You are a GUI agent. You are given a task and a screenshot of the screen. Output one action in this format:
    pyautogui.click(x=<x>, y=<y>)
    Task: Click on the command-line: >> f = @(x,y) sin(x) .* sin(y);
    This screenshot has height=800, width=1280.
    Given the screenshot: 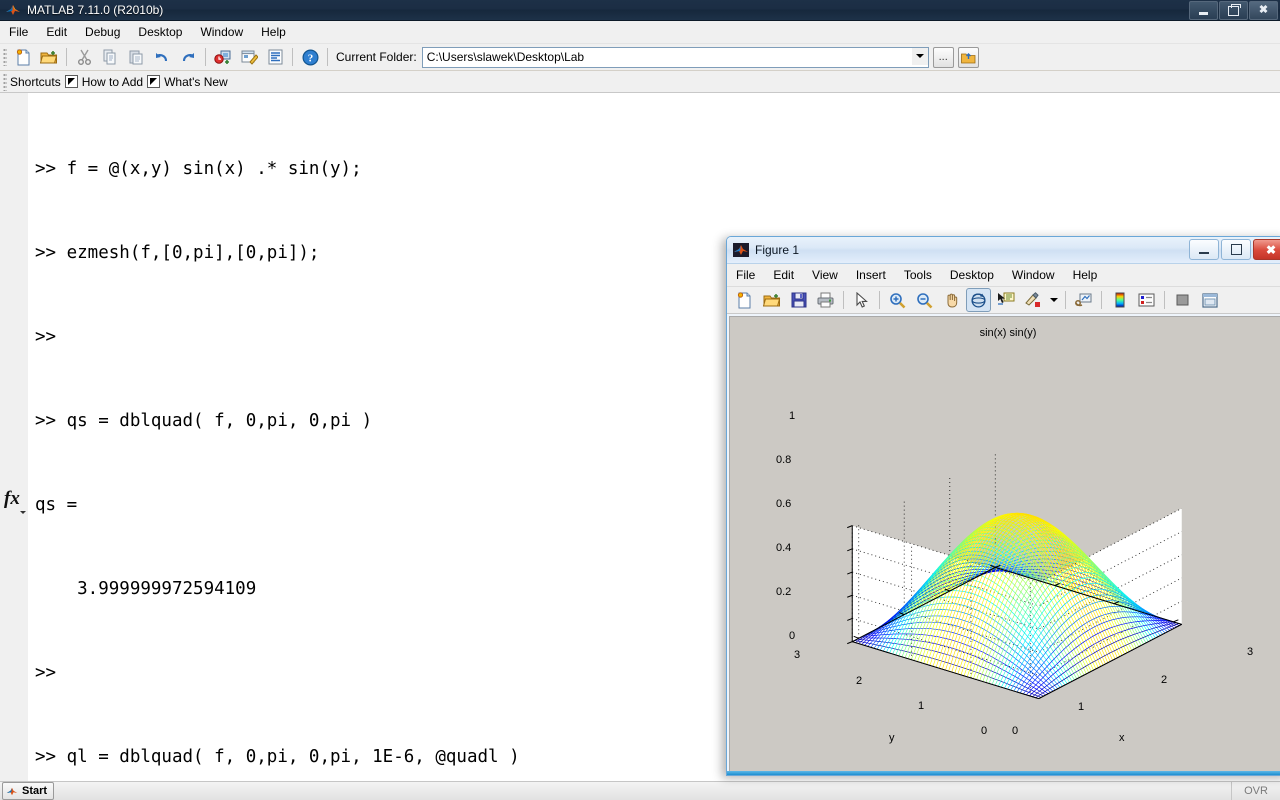 What is the action you would take?
    pyautogui.click(x=198, y=169)
    